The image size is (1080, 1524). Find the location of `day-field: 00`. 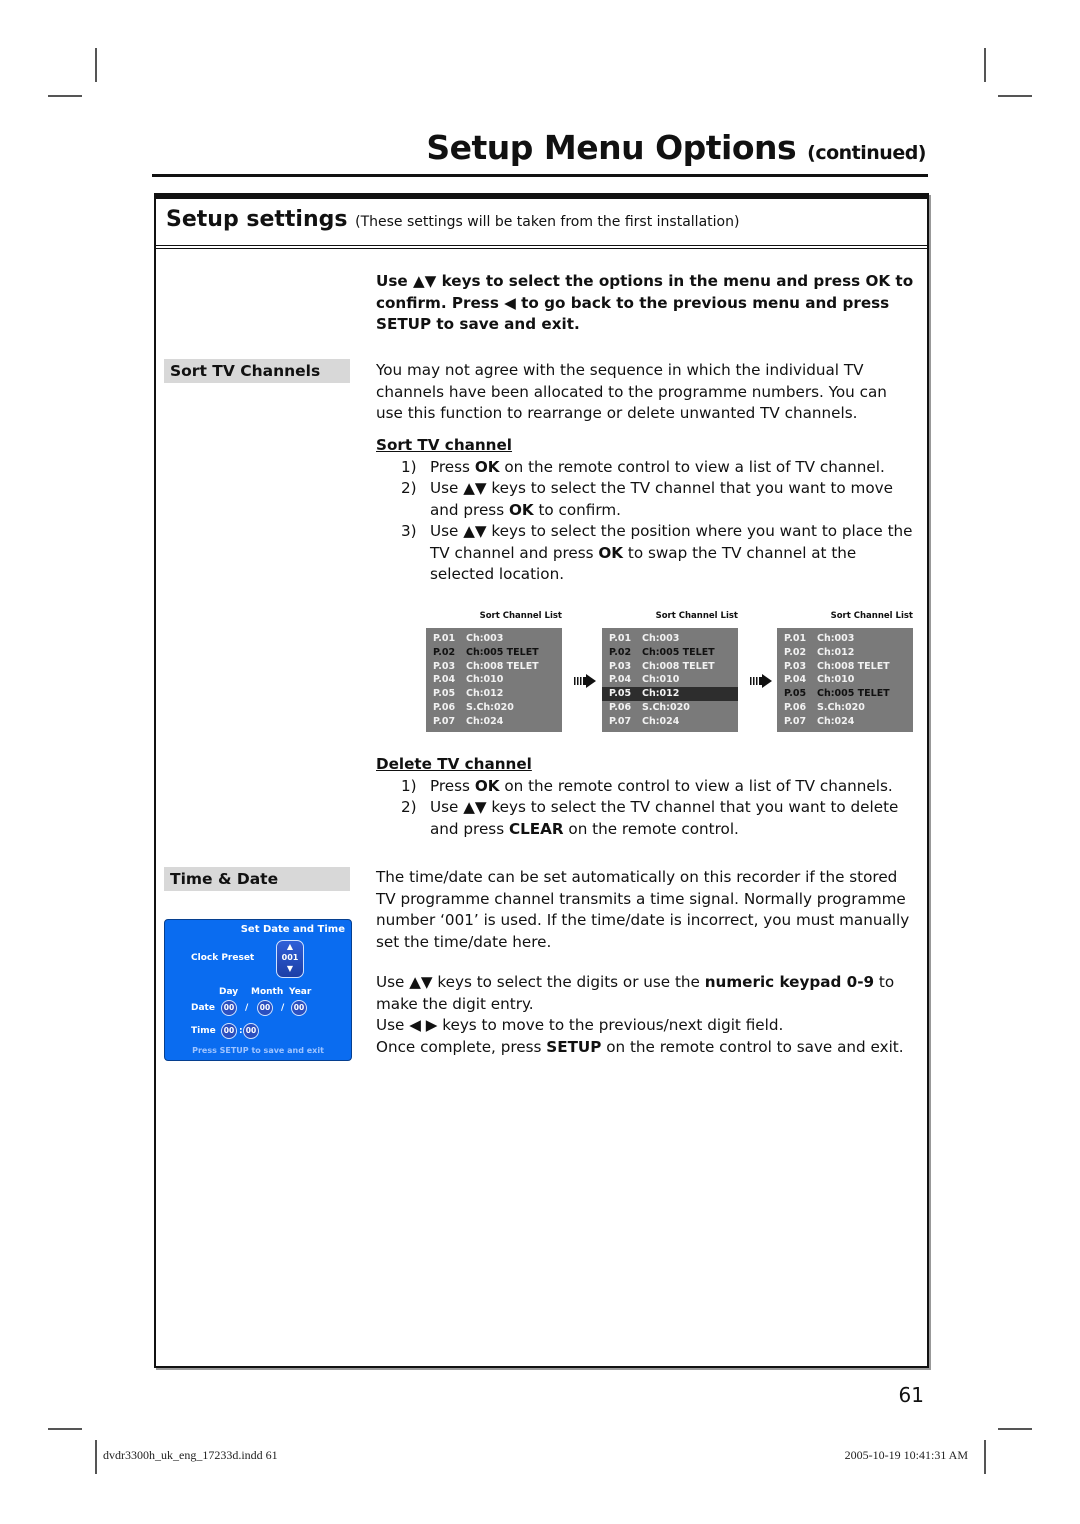

day-field: 00 is located at coordinates (229, 1008).